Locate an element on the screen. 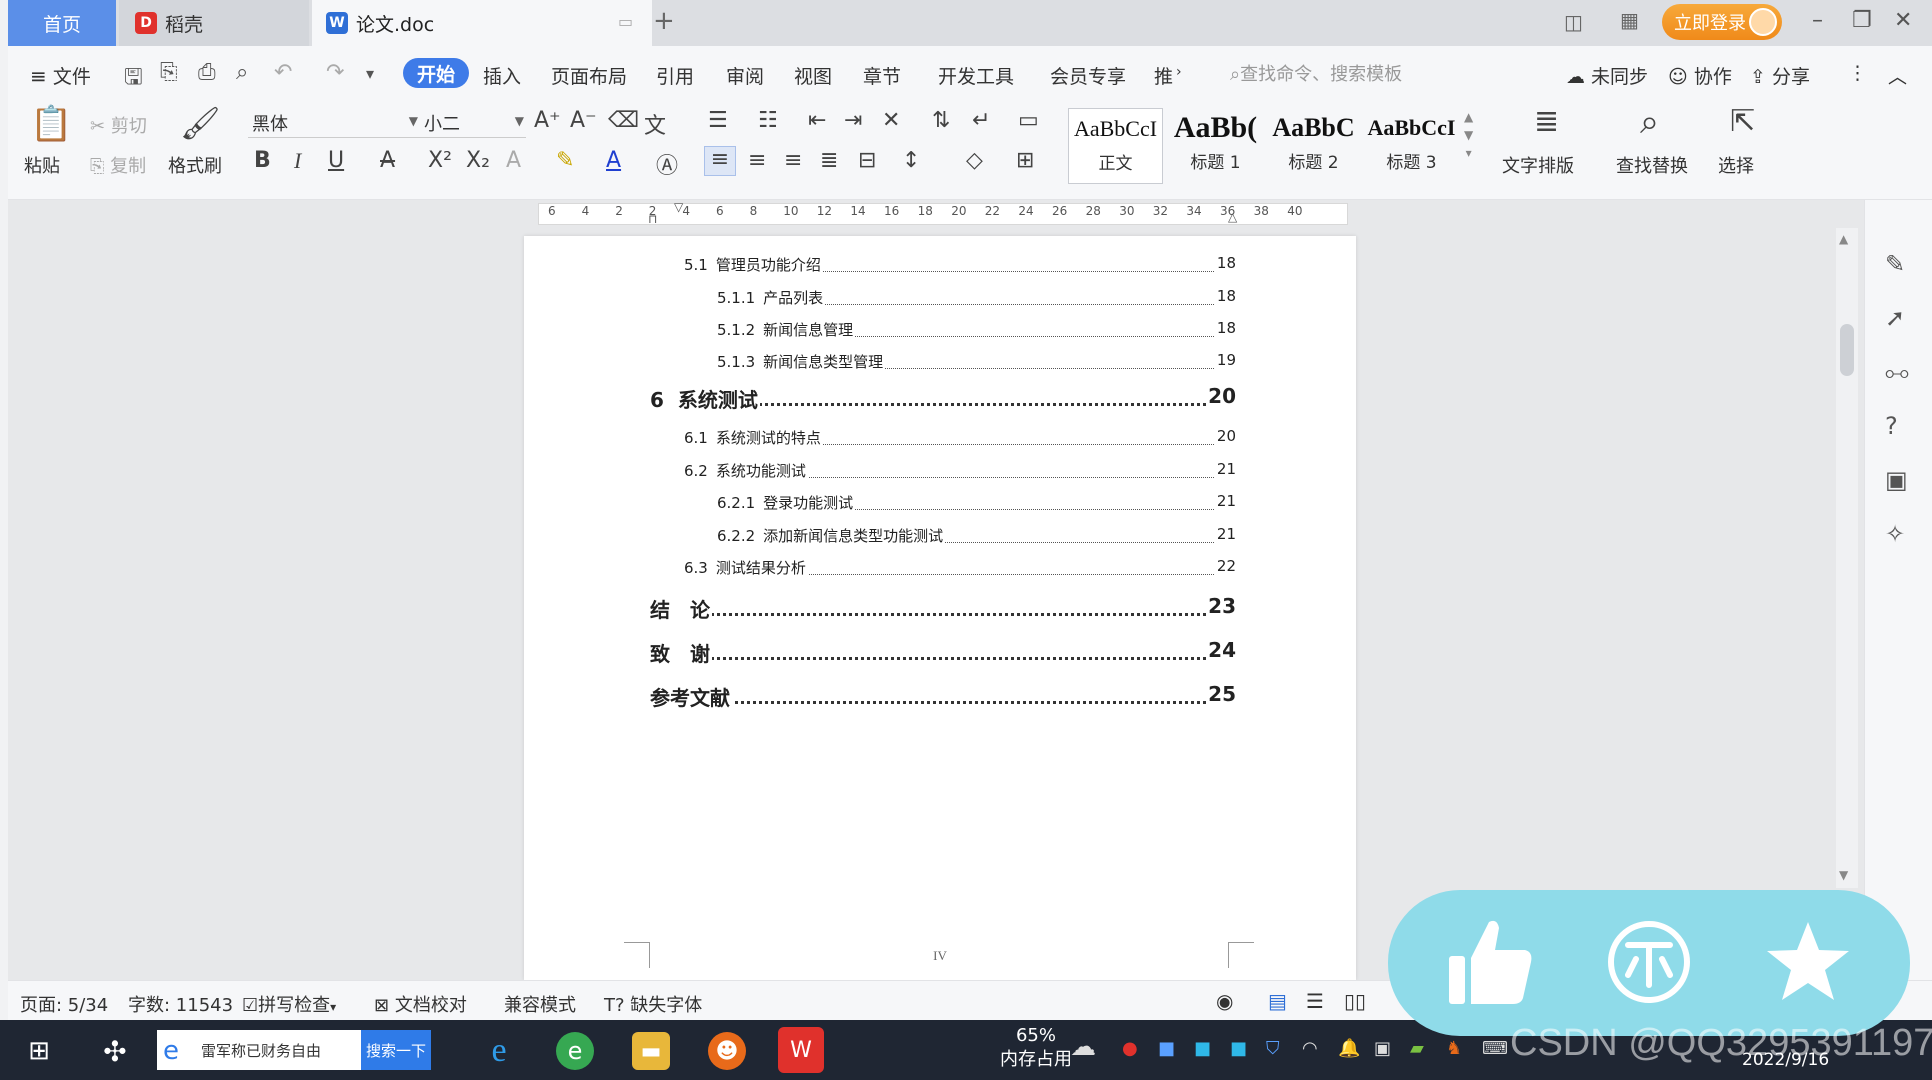 The height and width of the screenshot is (1080, 1932). font-family-select: 黑体 ▼ is located at coordinates (334, 124).